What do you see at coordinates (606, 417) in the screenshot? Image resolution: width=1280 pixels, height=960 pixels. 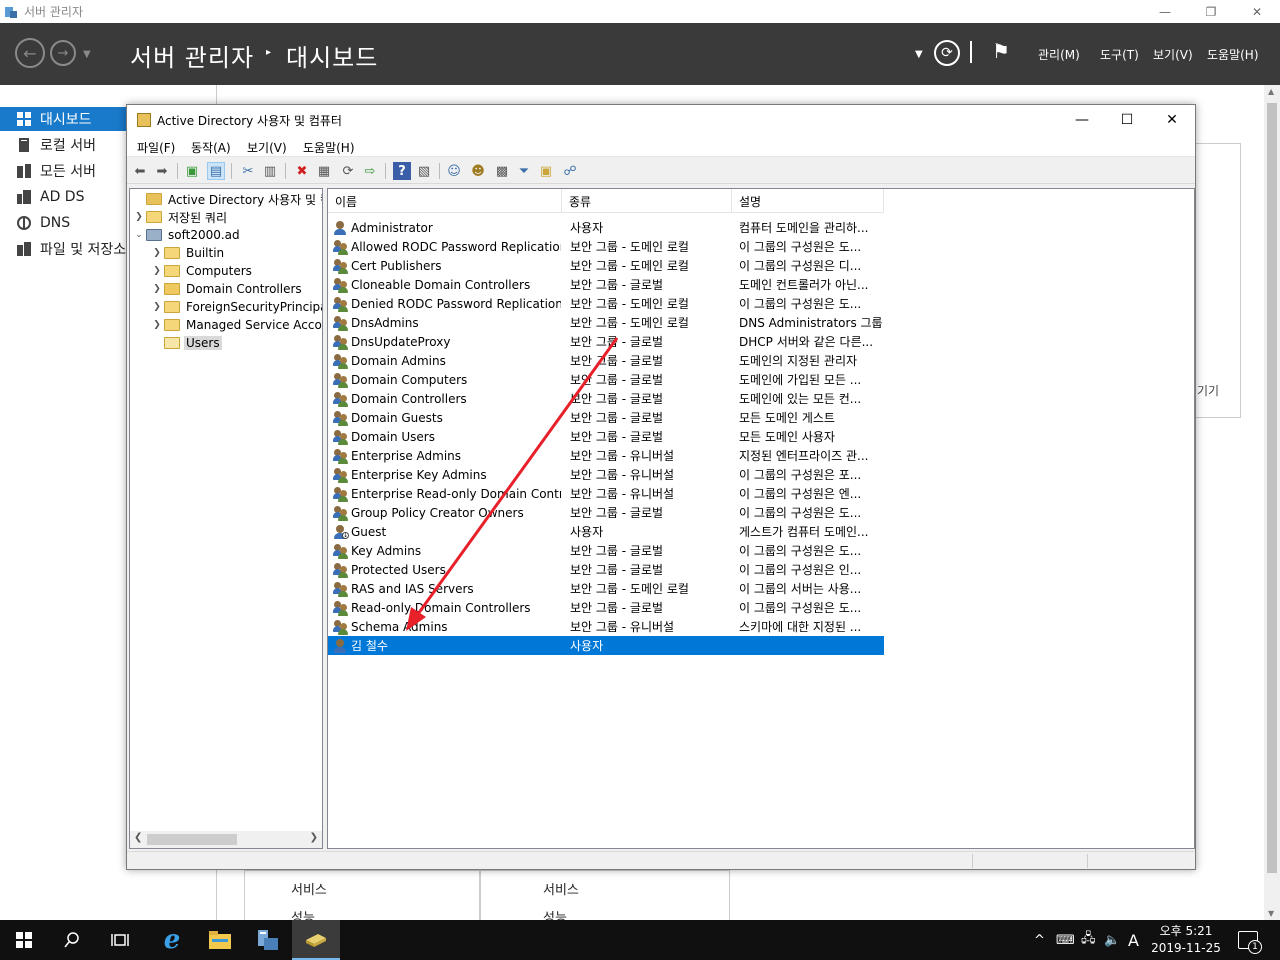 I see `table-row: Domain Guests 보안 그룹 - 글로벌 모든 도메인 게스트` at bounding box center [606, 417].